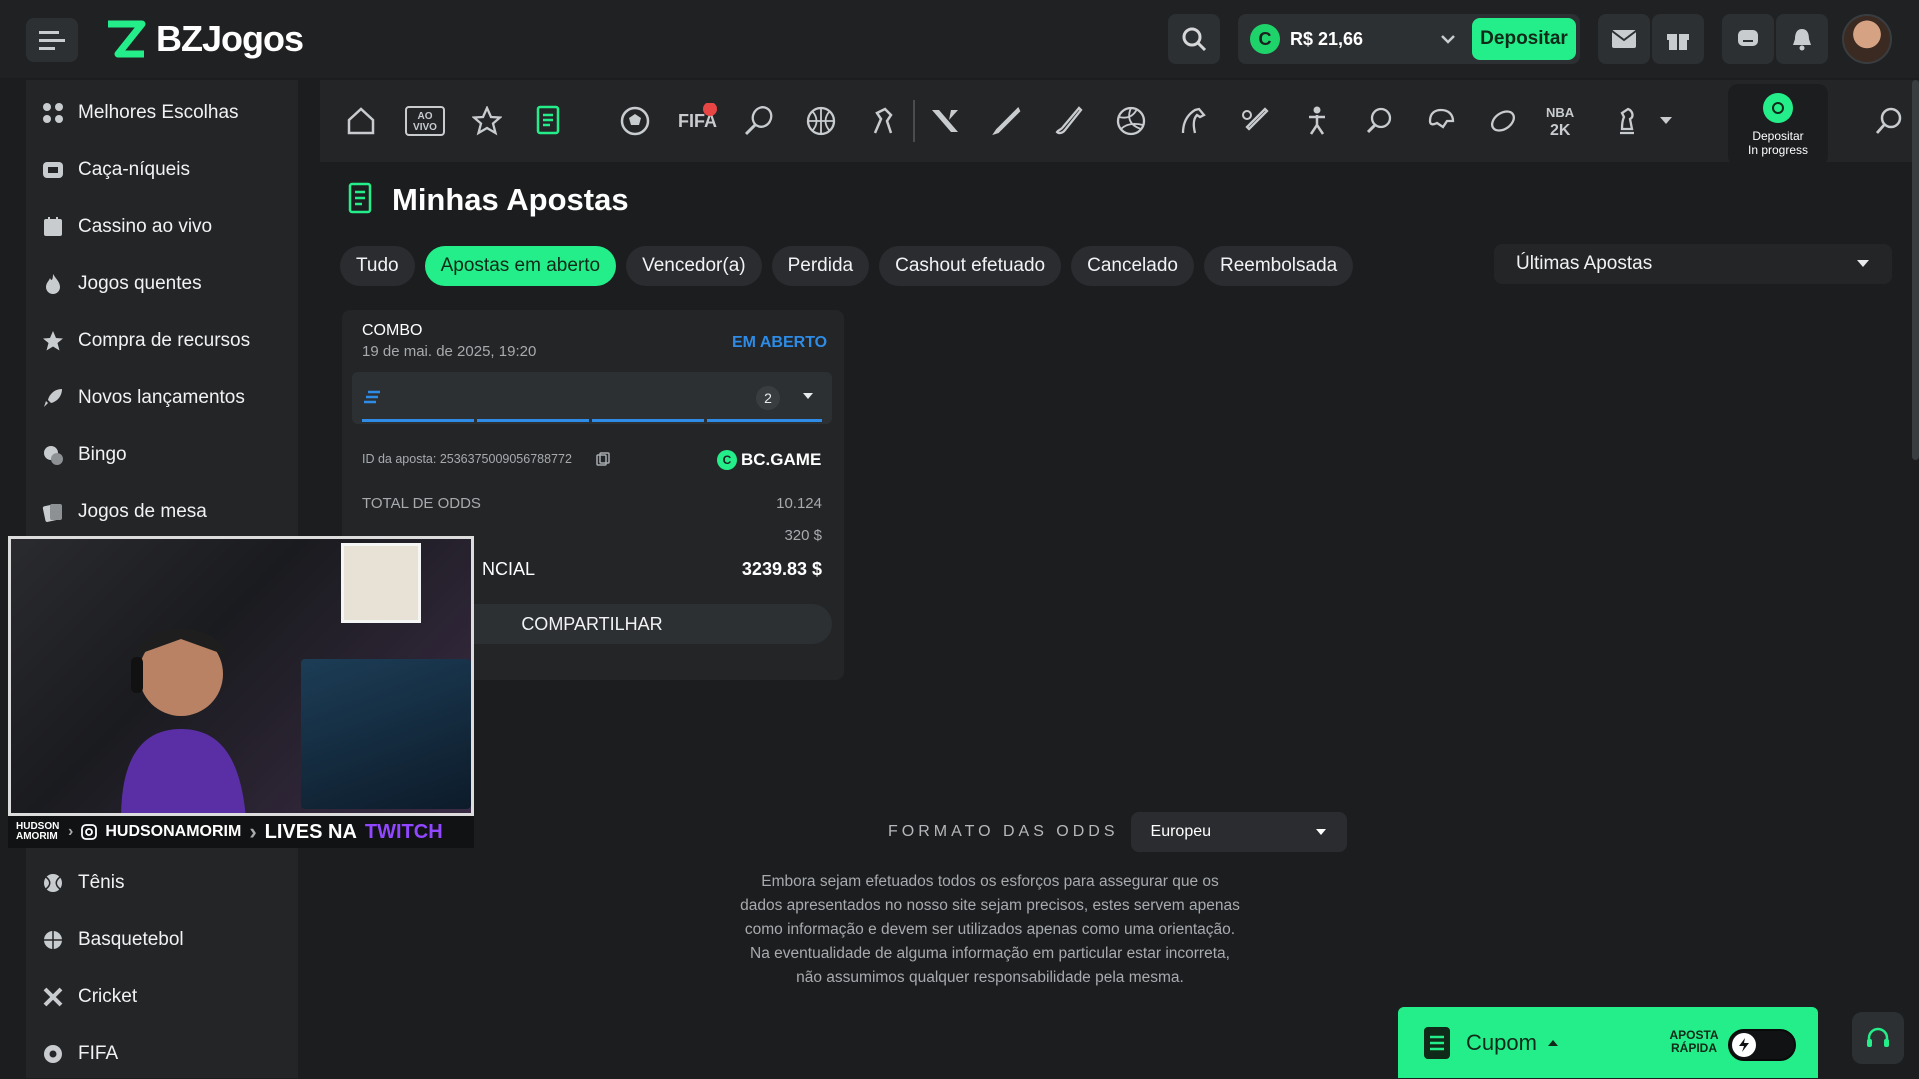 The height and width of the screenshot is (1079, 1919). What do you see at coordinates (425, 121) in the screenshot?
I see `live-icon: AO VIVO` at bounding box center [425, 121].